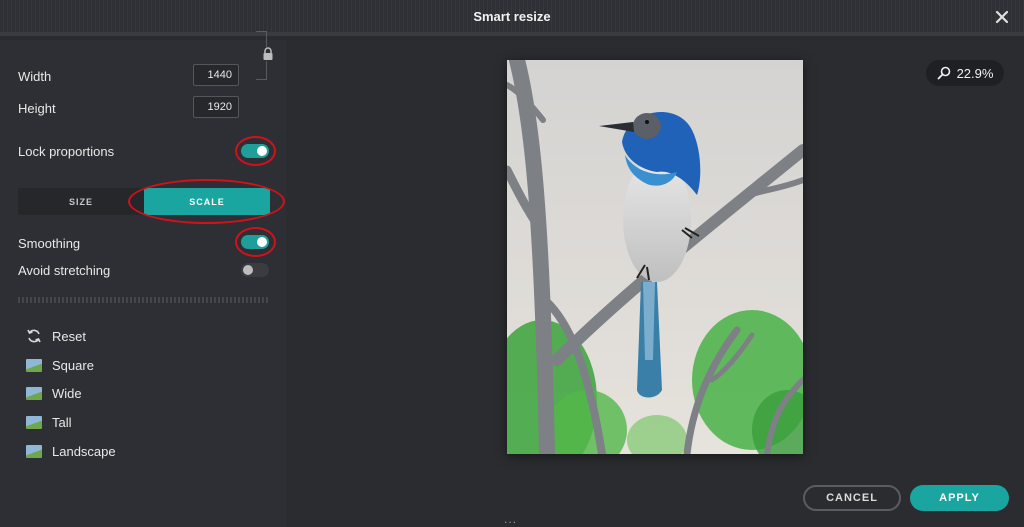 Image resolution: width=1024 pixels, height=527 pixels. I want to click on preset-tall: Tall, so click(49, 422).